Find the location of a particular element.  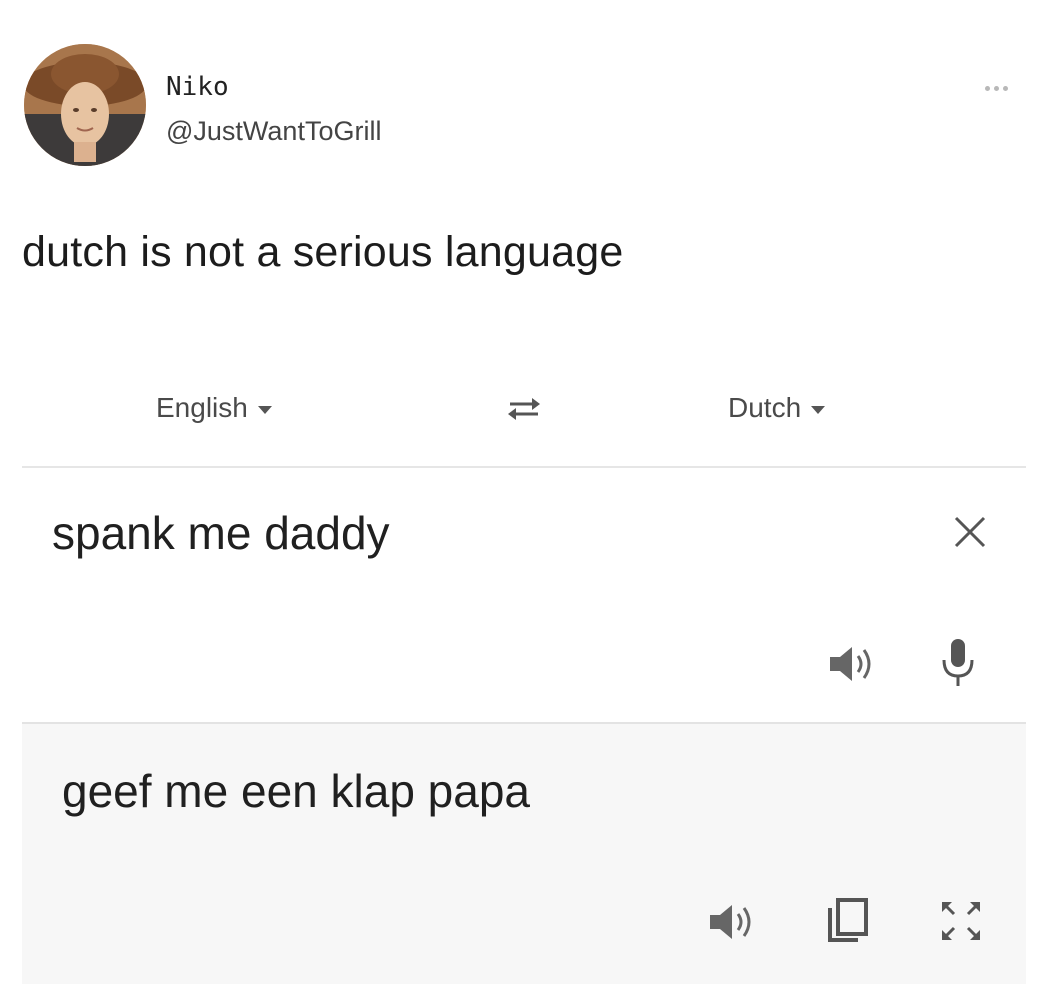

source-language-label: English is located at coordinates (202, 407).